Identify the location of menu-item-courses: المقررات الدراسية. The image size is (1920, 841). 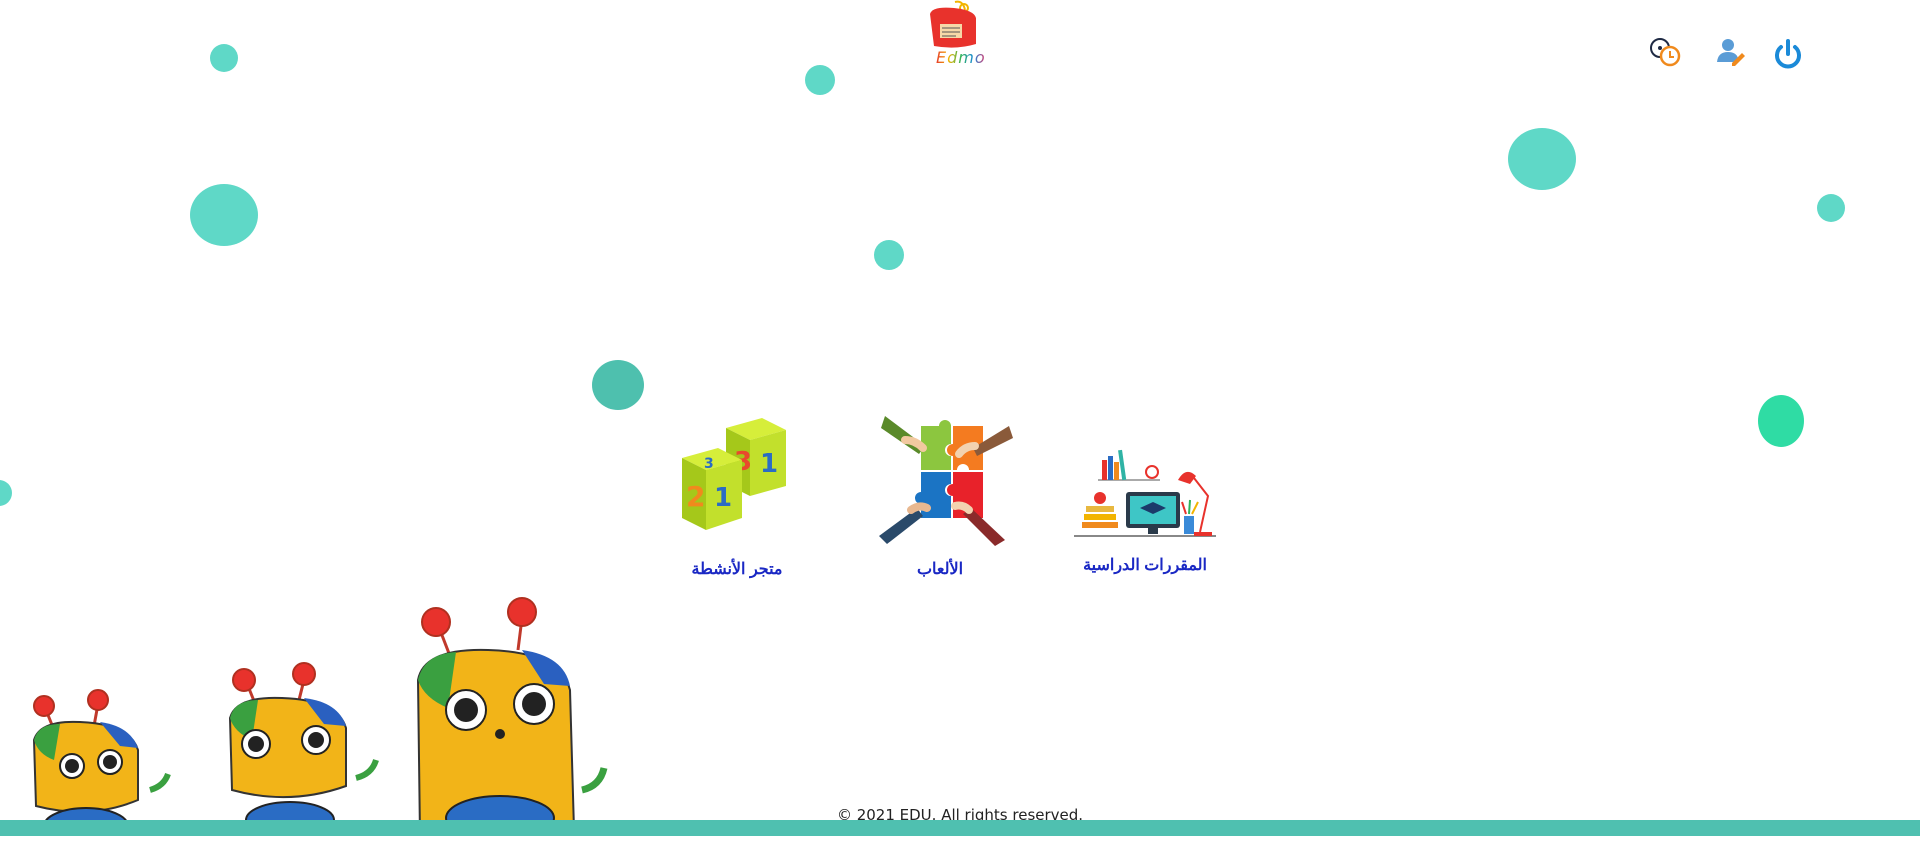
(1145, 509).